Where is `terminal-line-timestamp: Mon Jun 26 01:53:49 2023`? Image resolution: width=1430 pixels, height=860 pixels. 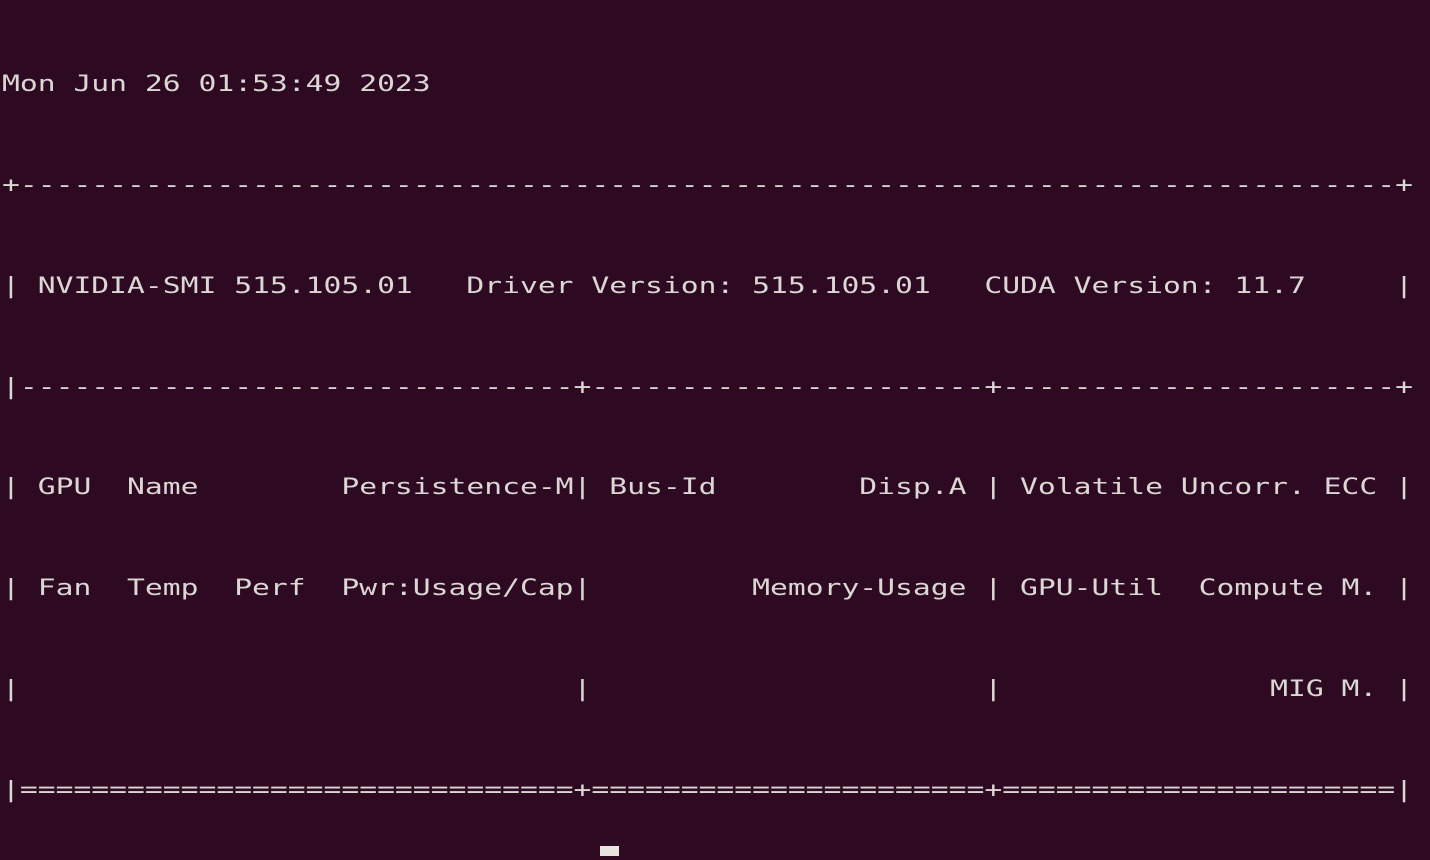 terminal-line-timestamp: Mon Jun 26 01:53:49 2023 is located at coordinates (216, 84).